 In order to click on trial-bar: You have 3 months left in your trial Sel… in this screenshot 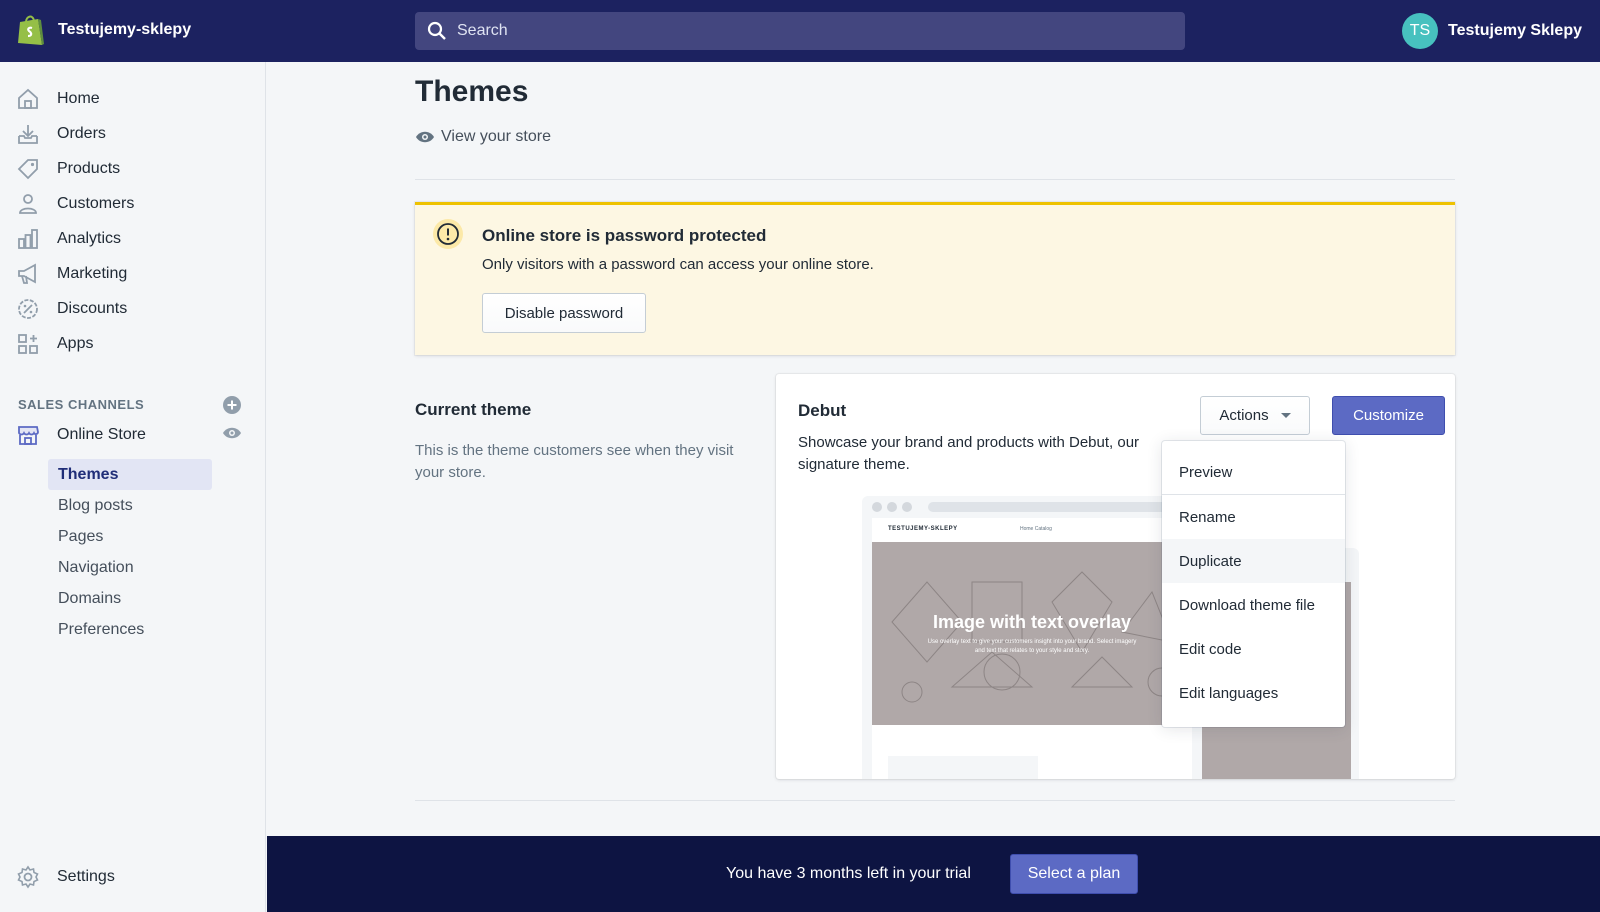, I will do `click(933, 874)`.